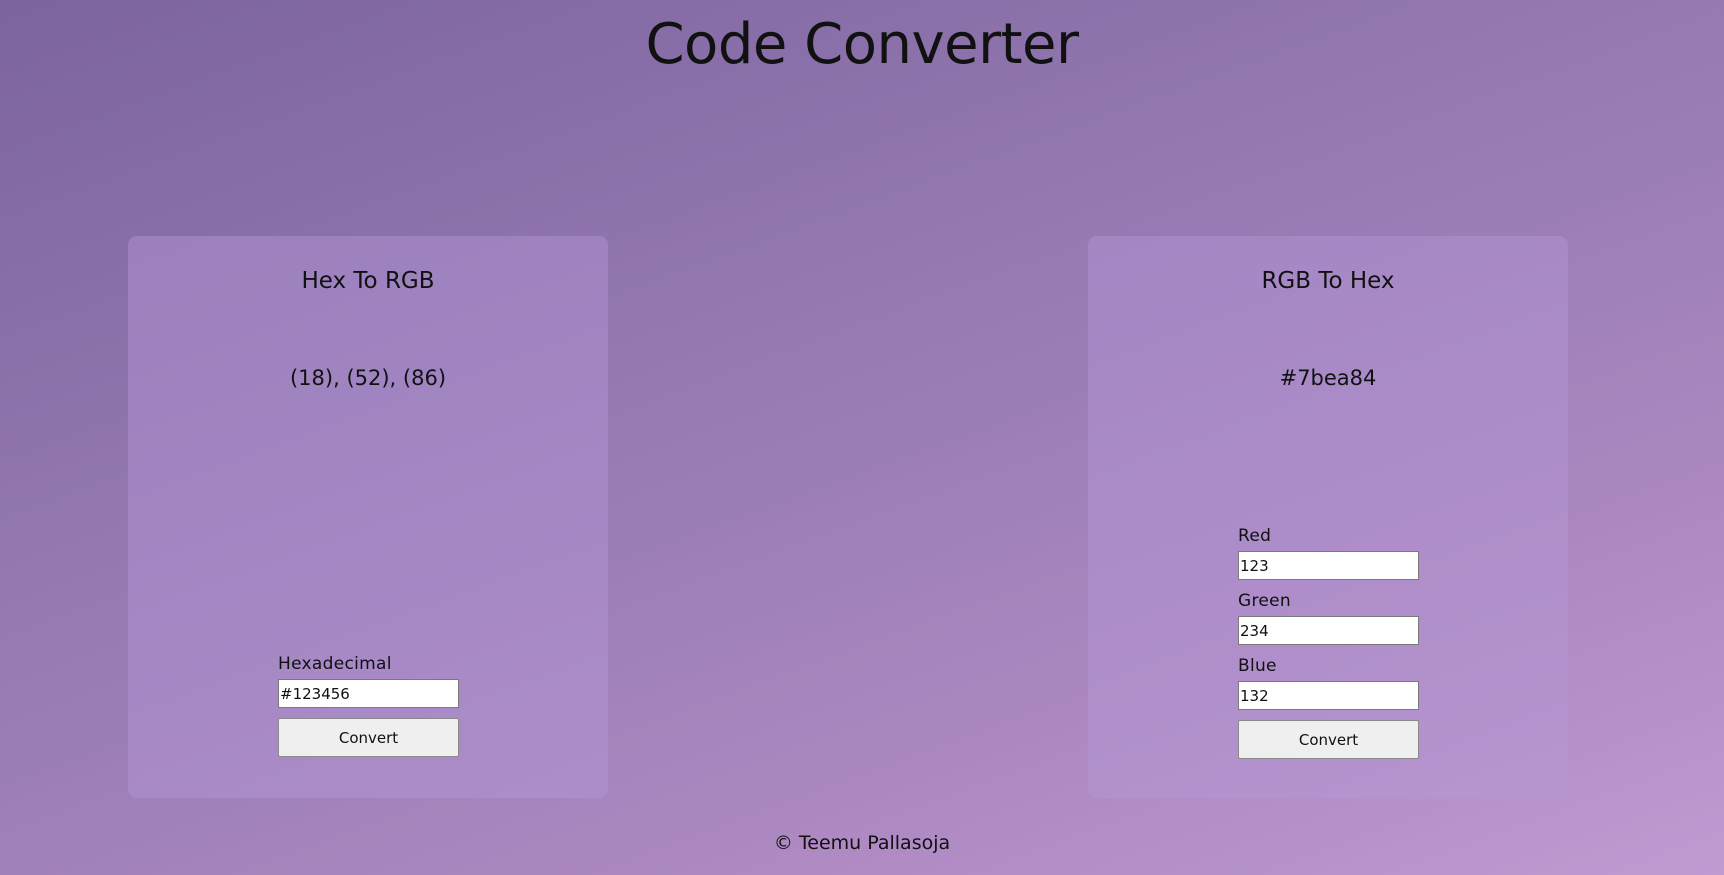  What do you see at coordinates (1328, 565) in the screenshot?
I see `red-input` at bounding box center [1328, 565].